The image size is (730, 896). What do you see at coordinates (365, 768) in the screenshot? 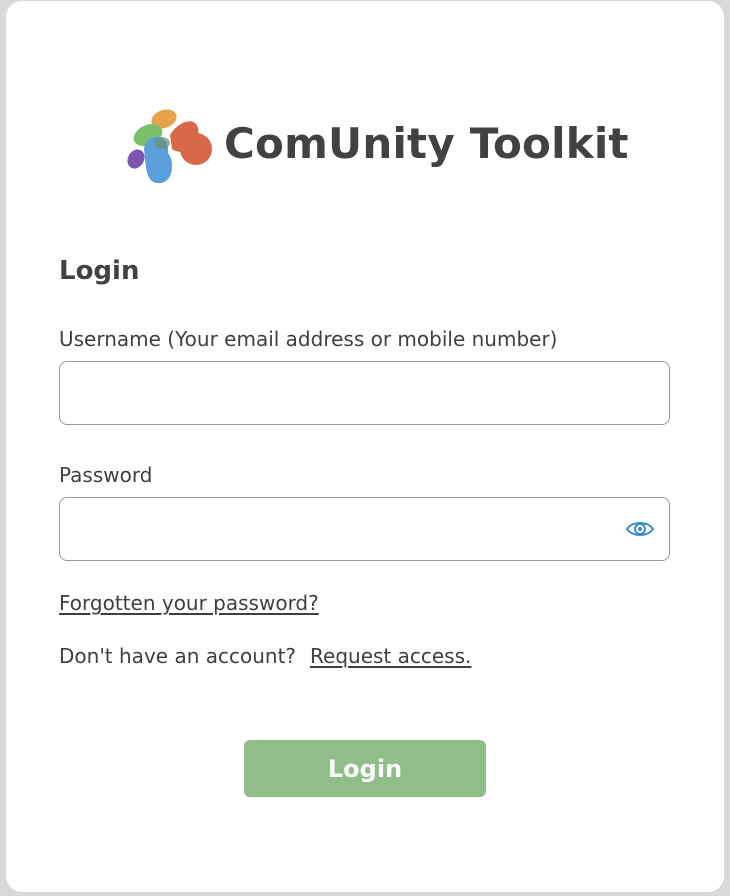
I see `login-button: Login` at bounding box center [365, 768].